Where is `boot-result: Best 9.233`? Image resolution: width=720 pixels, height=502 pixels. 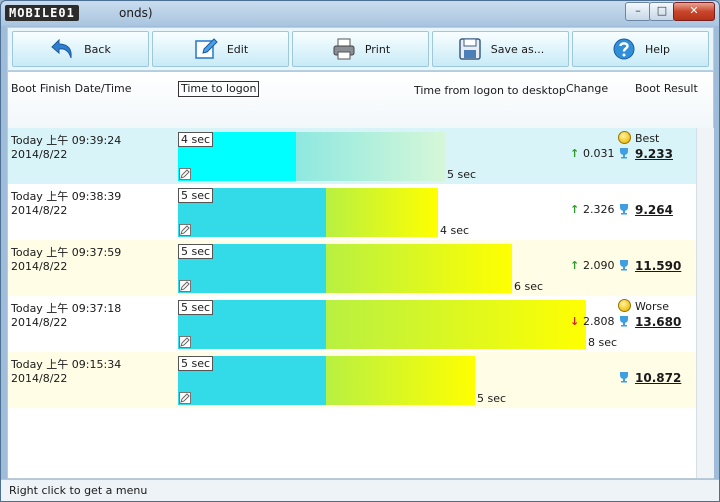 boot-result: Best 9.233 is located at coordinates (658, 156).